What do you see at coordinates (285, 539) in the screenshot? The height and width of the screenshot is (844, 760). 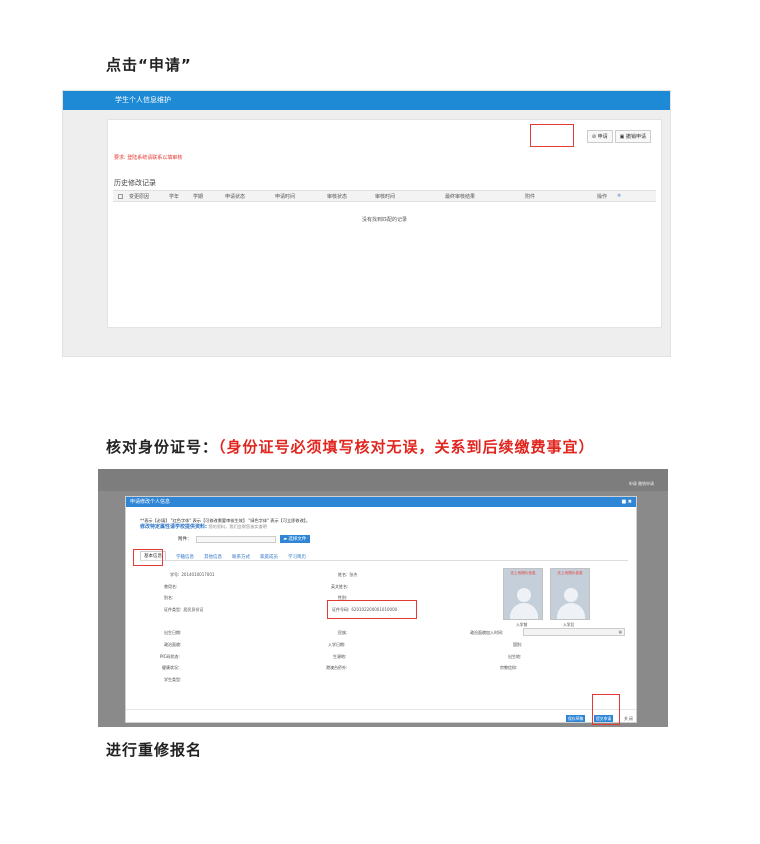 I see `folder-icon: ▰` at bounding box center [285, 539].